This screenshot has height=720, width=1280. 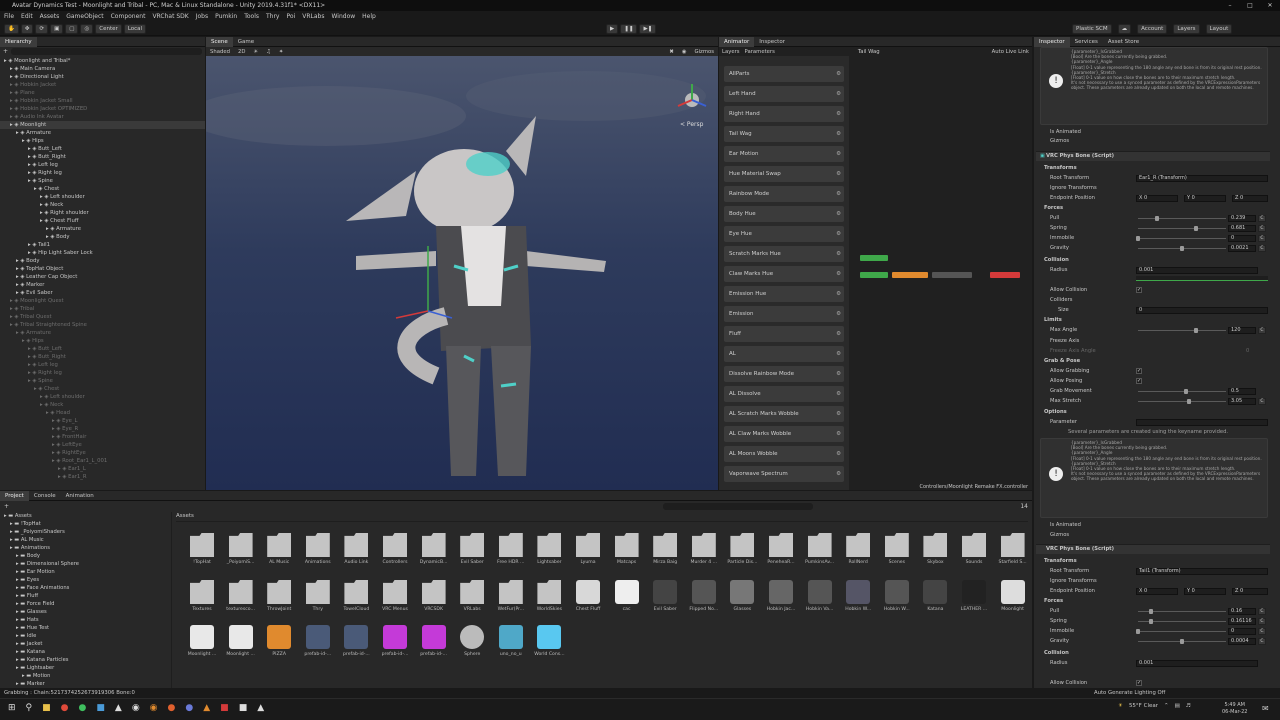 I want to click on move-tool-icon: ✥, so click(x=27, y=29).